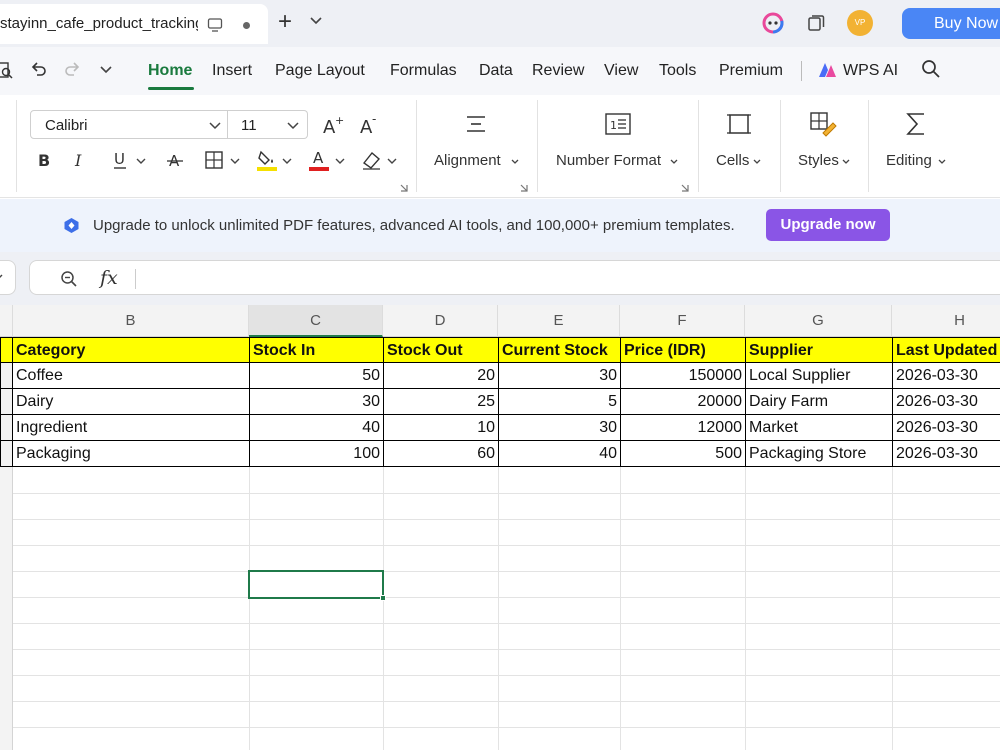 Image resolution: width=1000 pixels, height=750 pixels. Describe the element at coordinates (316, 321) in the screenshot. I see `column-header-c: C` at that location.